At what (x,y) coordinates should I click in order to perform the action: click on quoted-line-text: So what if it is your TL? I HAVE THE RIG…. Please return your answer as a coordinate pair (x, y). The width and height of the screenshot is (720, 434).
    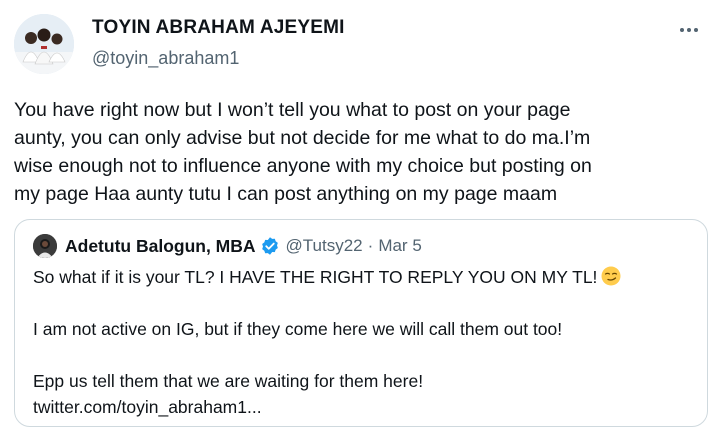
    Looking at the image, I should click on (315, 277).